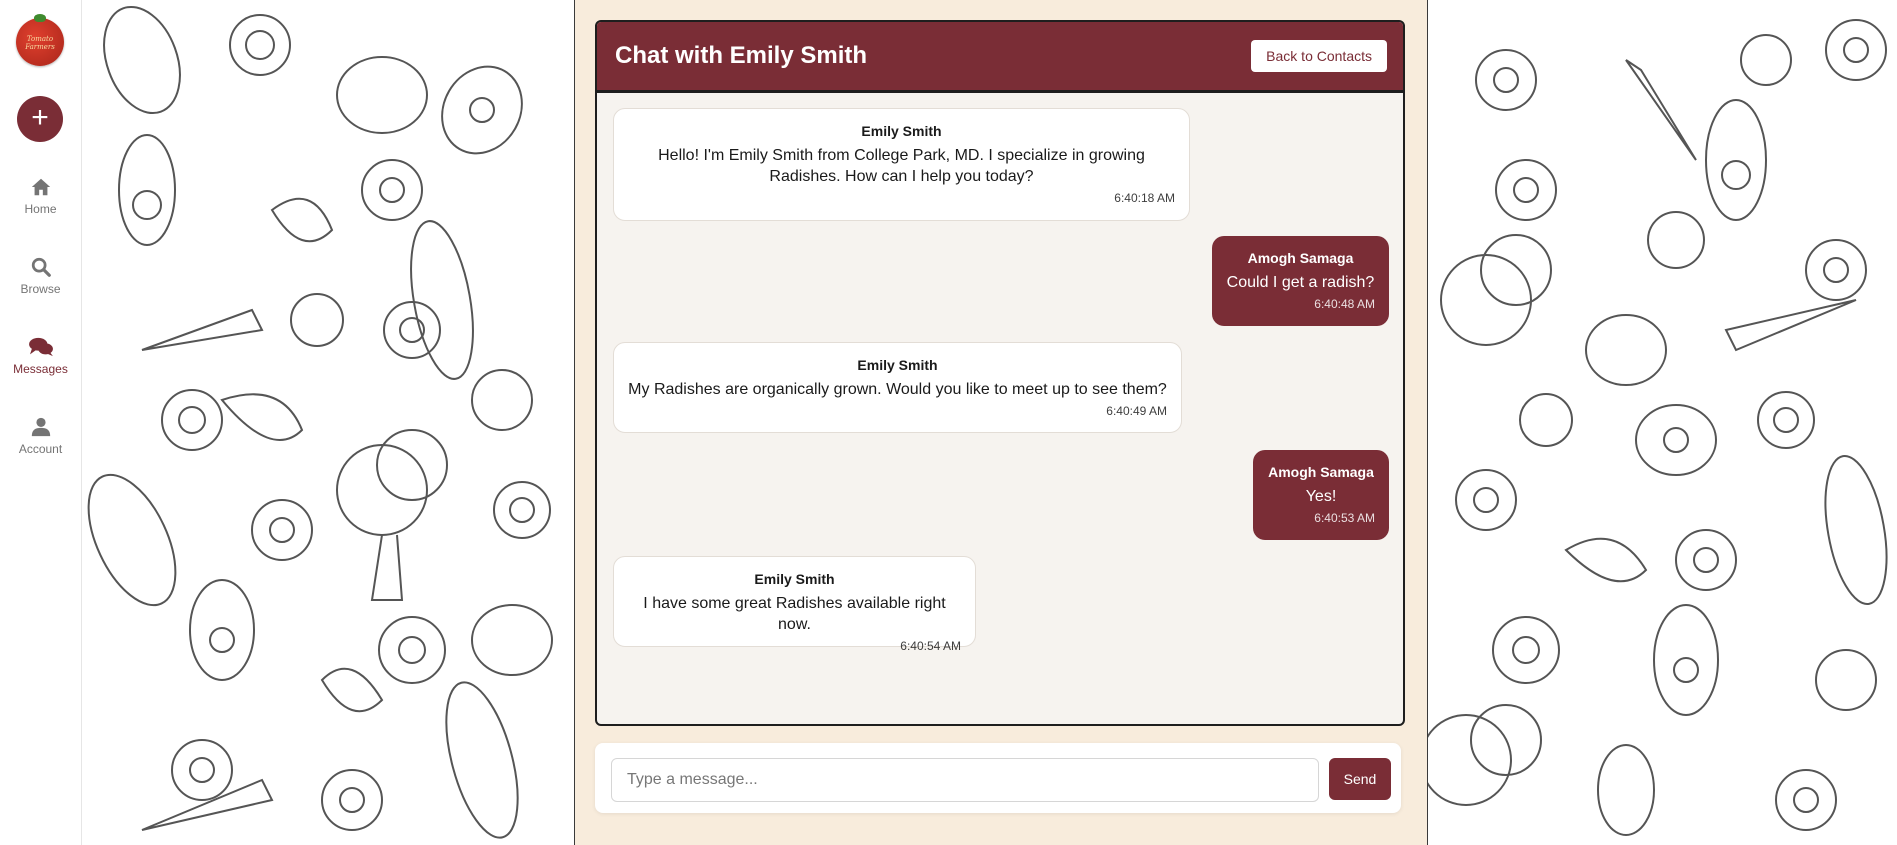 The height and width of the screenshot is (845, 1897). I want to click on sidebar-item-messages: Messages, so click(40, 356).